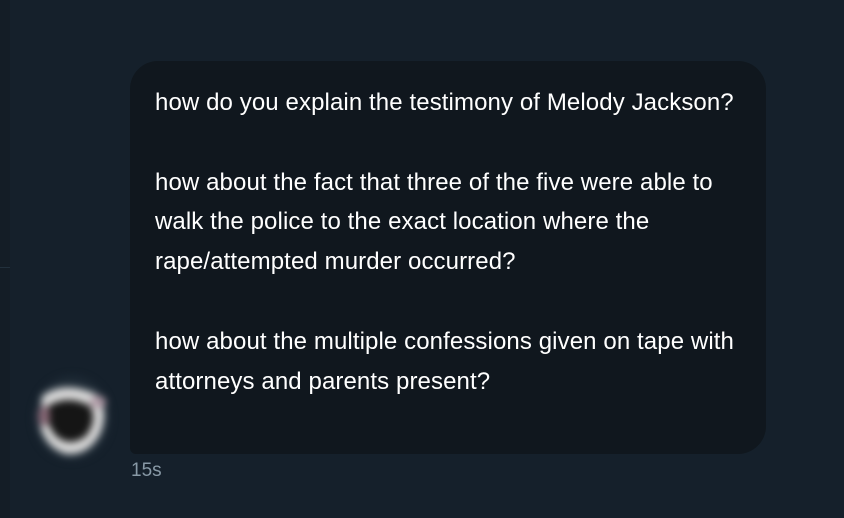  I want to click on divider, so click(5, 267).